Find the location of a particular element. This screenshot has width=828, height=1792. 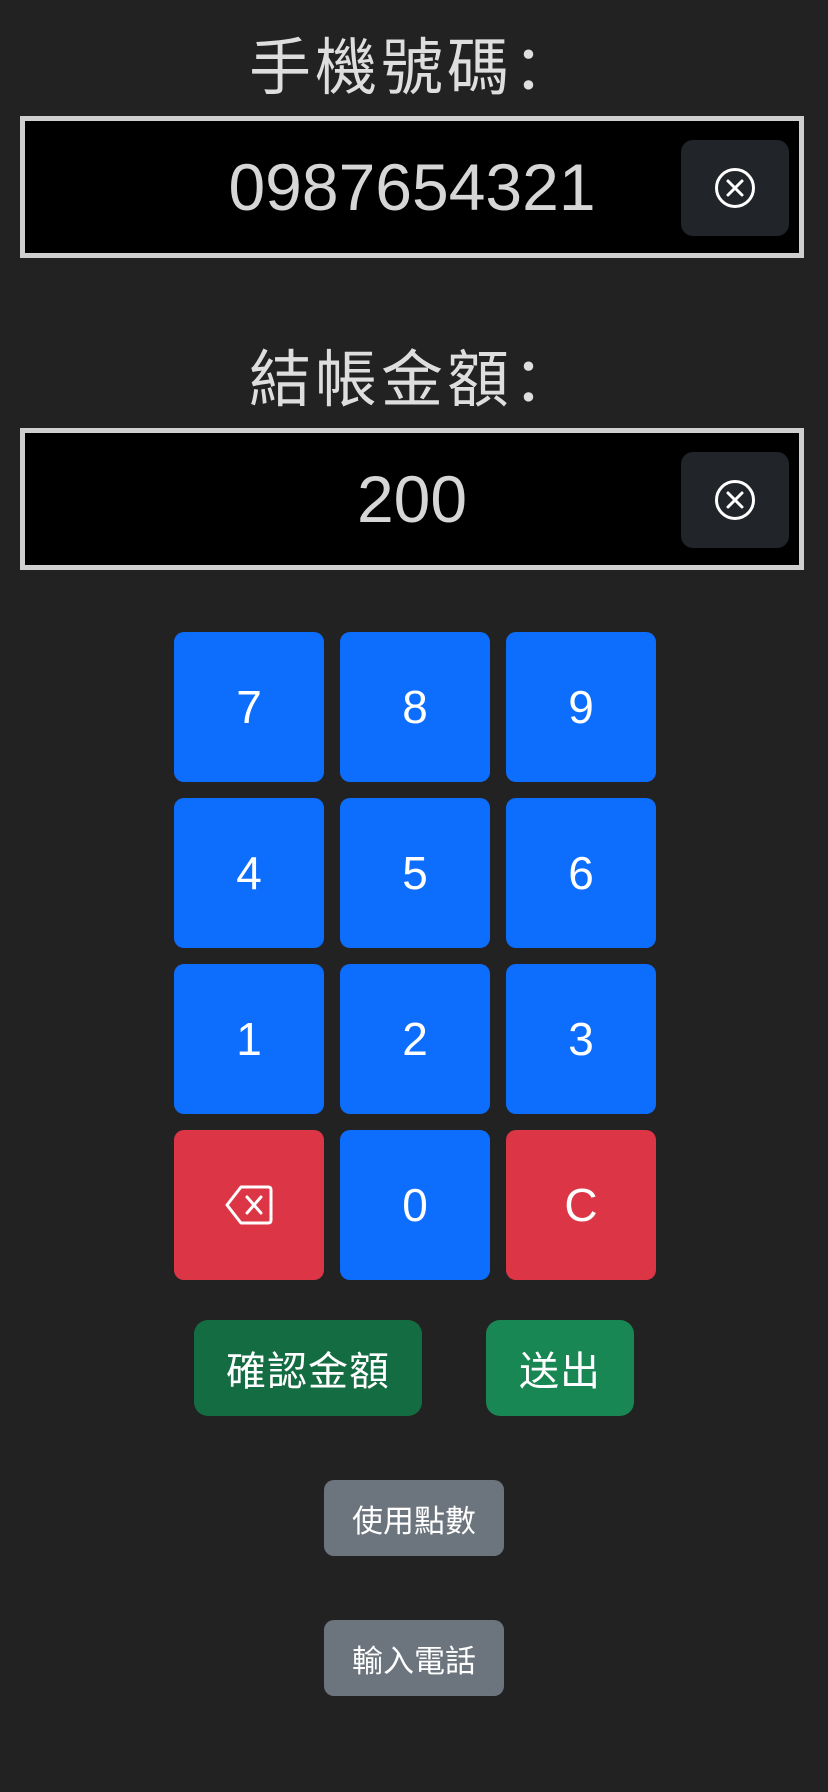

backspace-button is located at coordinates (249, 1205).